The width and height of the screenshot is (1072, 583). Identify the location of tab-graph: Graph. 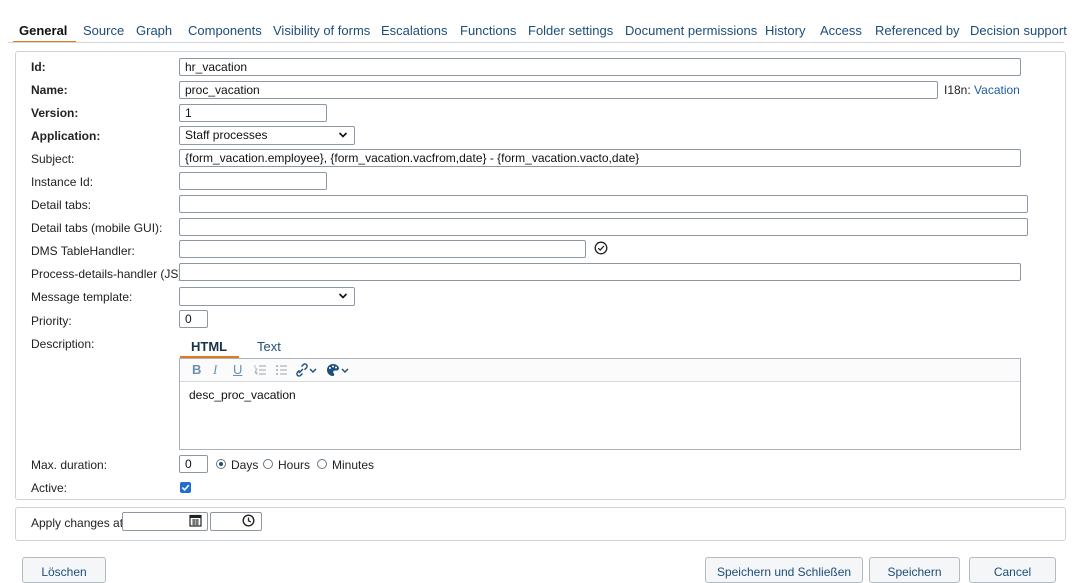
(154, 30).